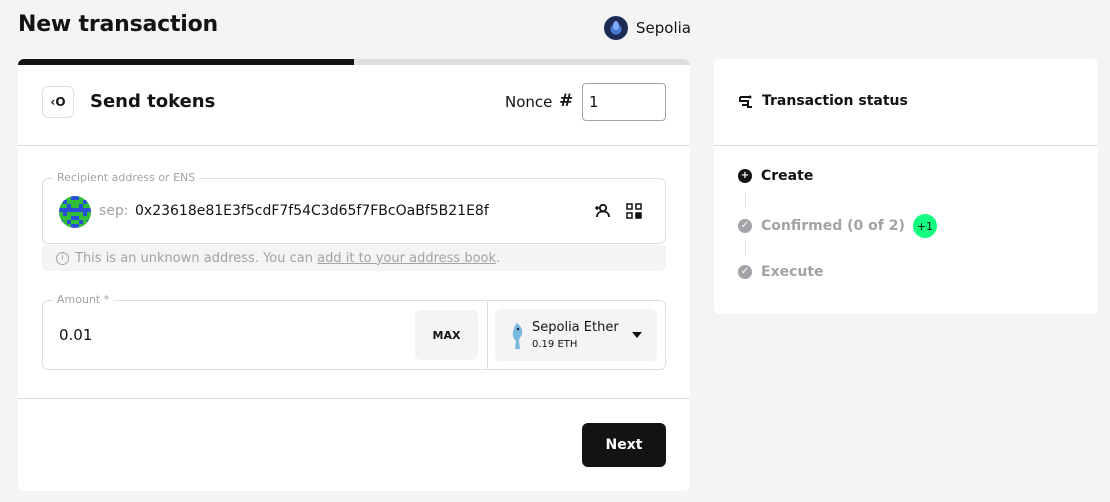  I want to click on amount-field: Amount * 0.01 MAX Sepolia Ether 0.19 ETH, so click(354, 331).